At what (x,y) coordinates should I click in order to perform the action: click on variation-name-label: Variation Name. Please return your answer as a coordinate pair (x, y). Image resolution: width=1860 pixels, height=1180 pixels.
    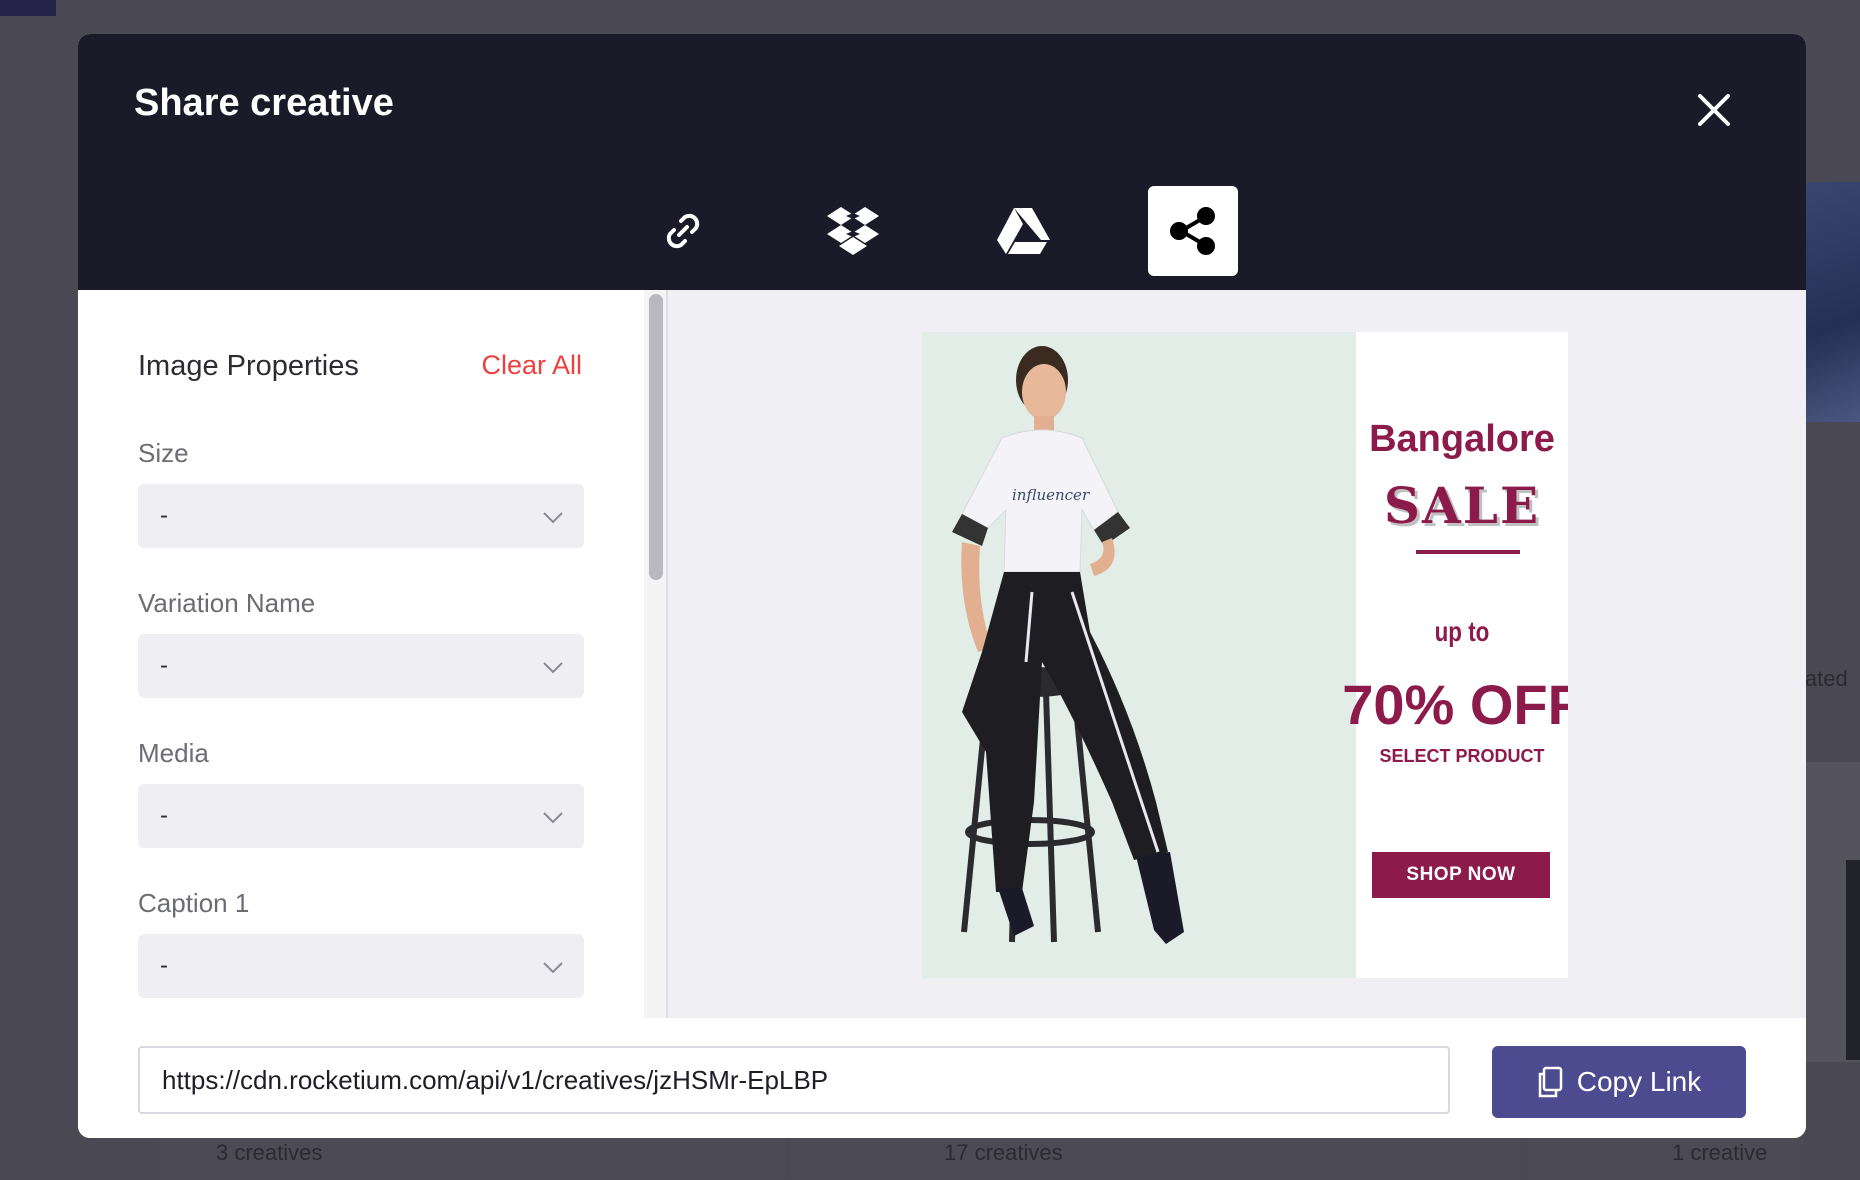
    Looking at the image, I should click on (227, 603).